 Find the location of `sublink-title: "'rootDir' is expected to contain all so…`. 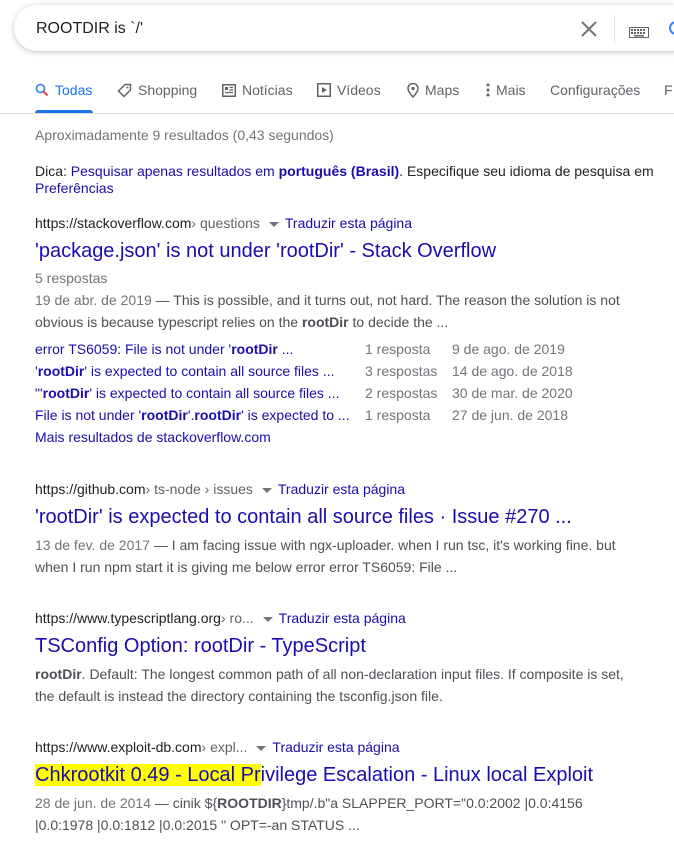

sublink-title: "'rootDir' is expected to contain all so… is located at coordinates (187, 393).